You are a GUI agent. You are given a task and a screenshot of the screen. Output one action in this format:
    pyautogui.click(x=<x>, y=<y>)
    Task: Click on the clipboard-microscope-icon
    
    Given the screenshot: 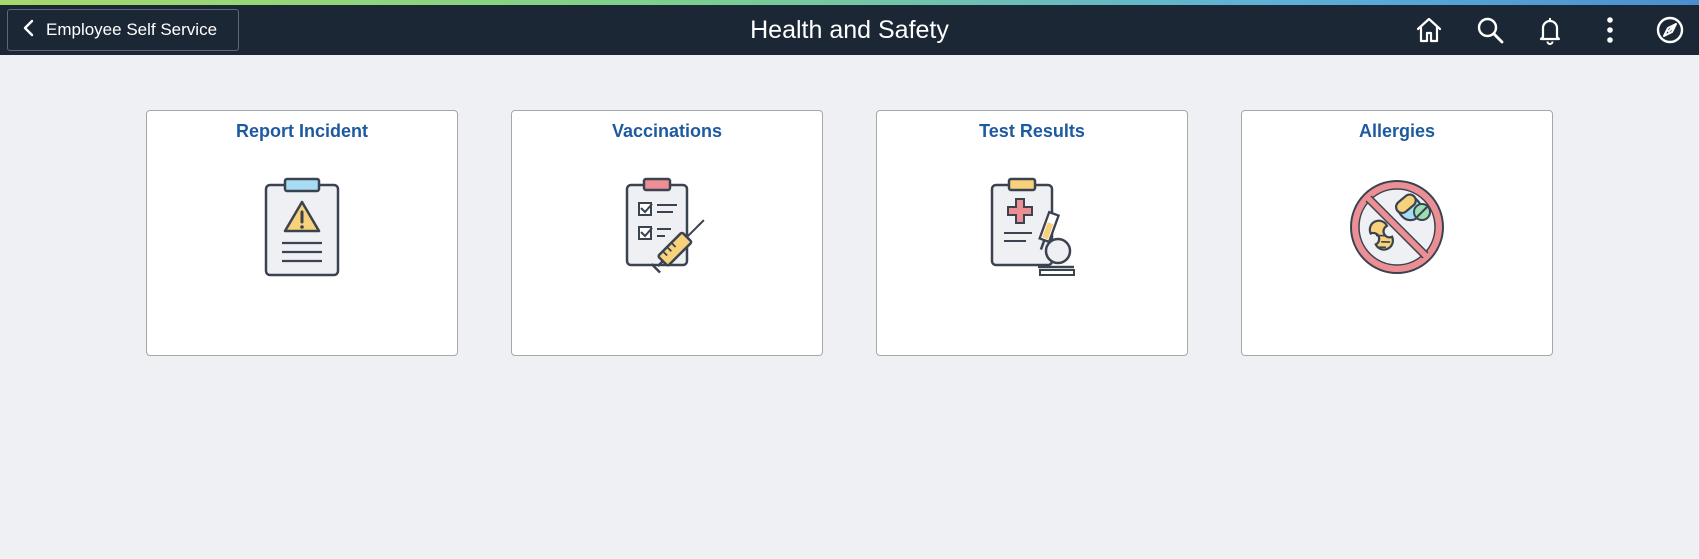 What is the action you would take?
    pyautogui.click(x=1032, y=227)
    